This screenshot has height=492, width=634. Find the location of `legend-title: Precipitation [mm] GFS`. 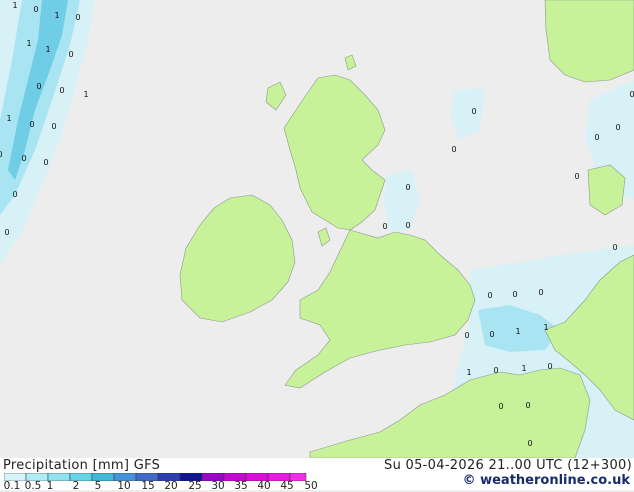

legend-title: Precipitation [mm] GFS is located at coordinates (82, 465).